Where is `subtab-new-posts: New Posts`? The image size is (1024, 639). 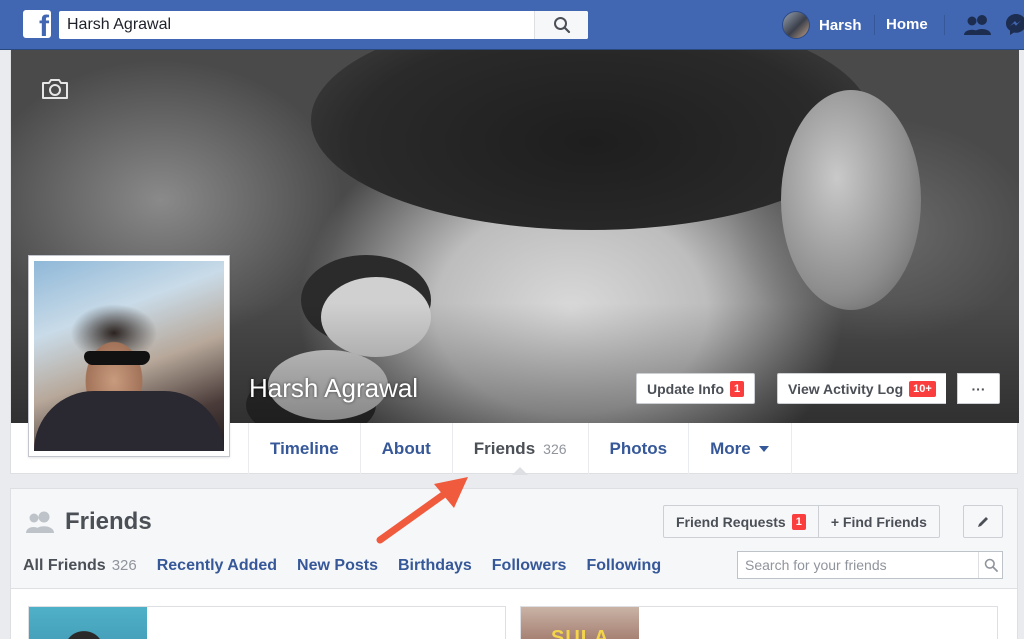
subtab-new-posts: New Posts is located at coordinates (337, 566).